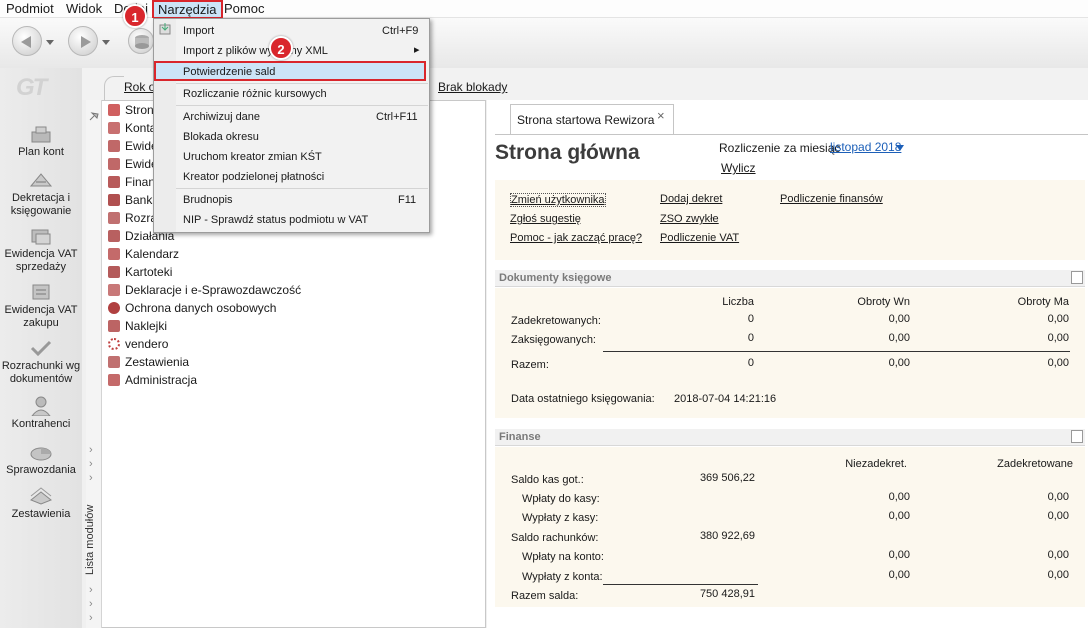 This screenshot has height=628, width=1088. I want to click on menu-item-period-lock: Blokada okresu, so click(221, 137).